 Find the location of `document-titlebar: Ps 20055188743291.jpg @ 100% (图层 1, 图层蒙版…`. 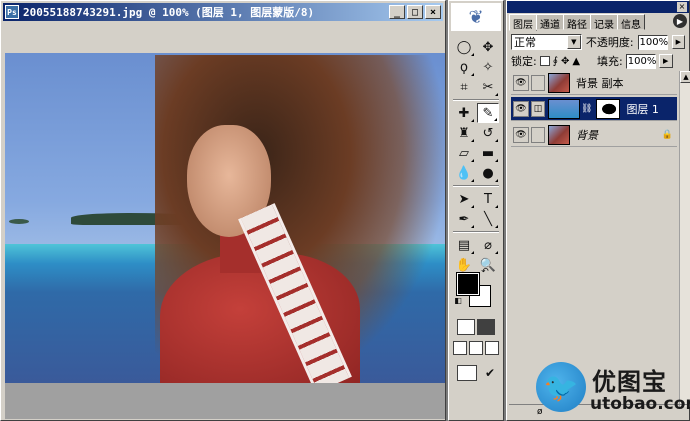

document-titlebar: Ps 20055188743291.jpg @ 100% (图层 1, 图层蒙版… is located at coordinates (223, 12).